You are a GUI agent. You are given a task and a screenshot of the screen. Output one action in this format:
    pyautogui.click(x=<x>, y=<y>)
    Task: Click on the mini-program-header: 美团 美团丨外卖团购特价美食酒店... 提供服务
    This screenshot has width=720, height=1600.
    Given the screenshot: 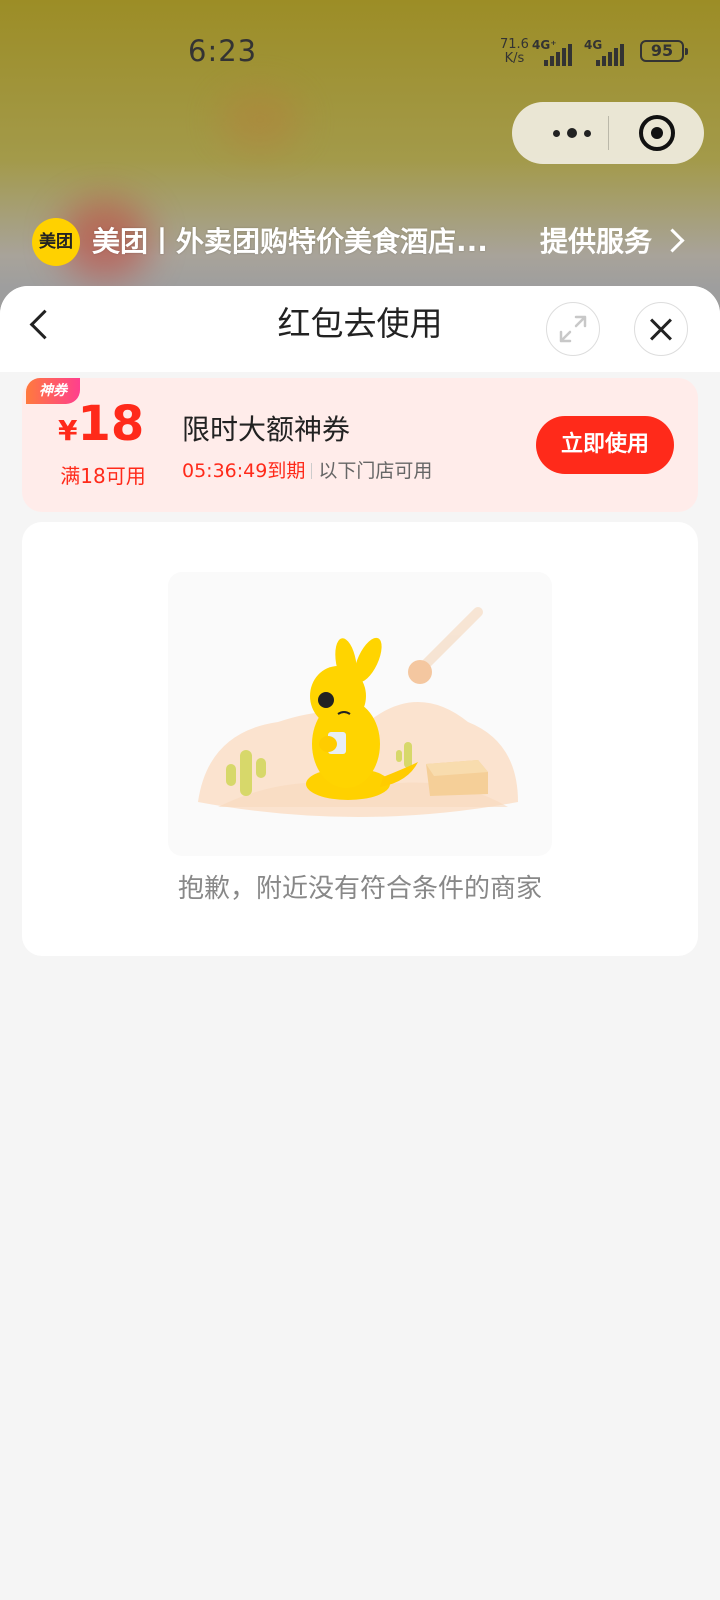 What is the action you would take?
    pyautogui.click(x=362, y=242)
    